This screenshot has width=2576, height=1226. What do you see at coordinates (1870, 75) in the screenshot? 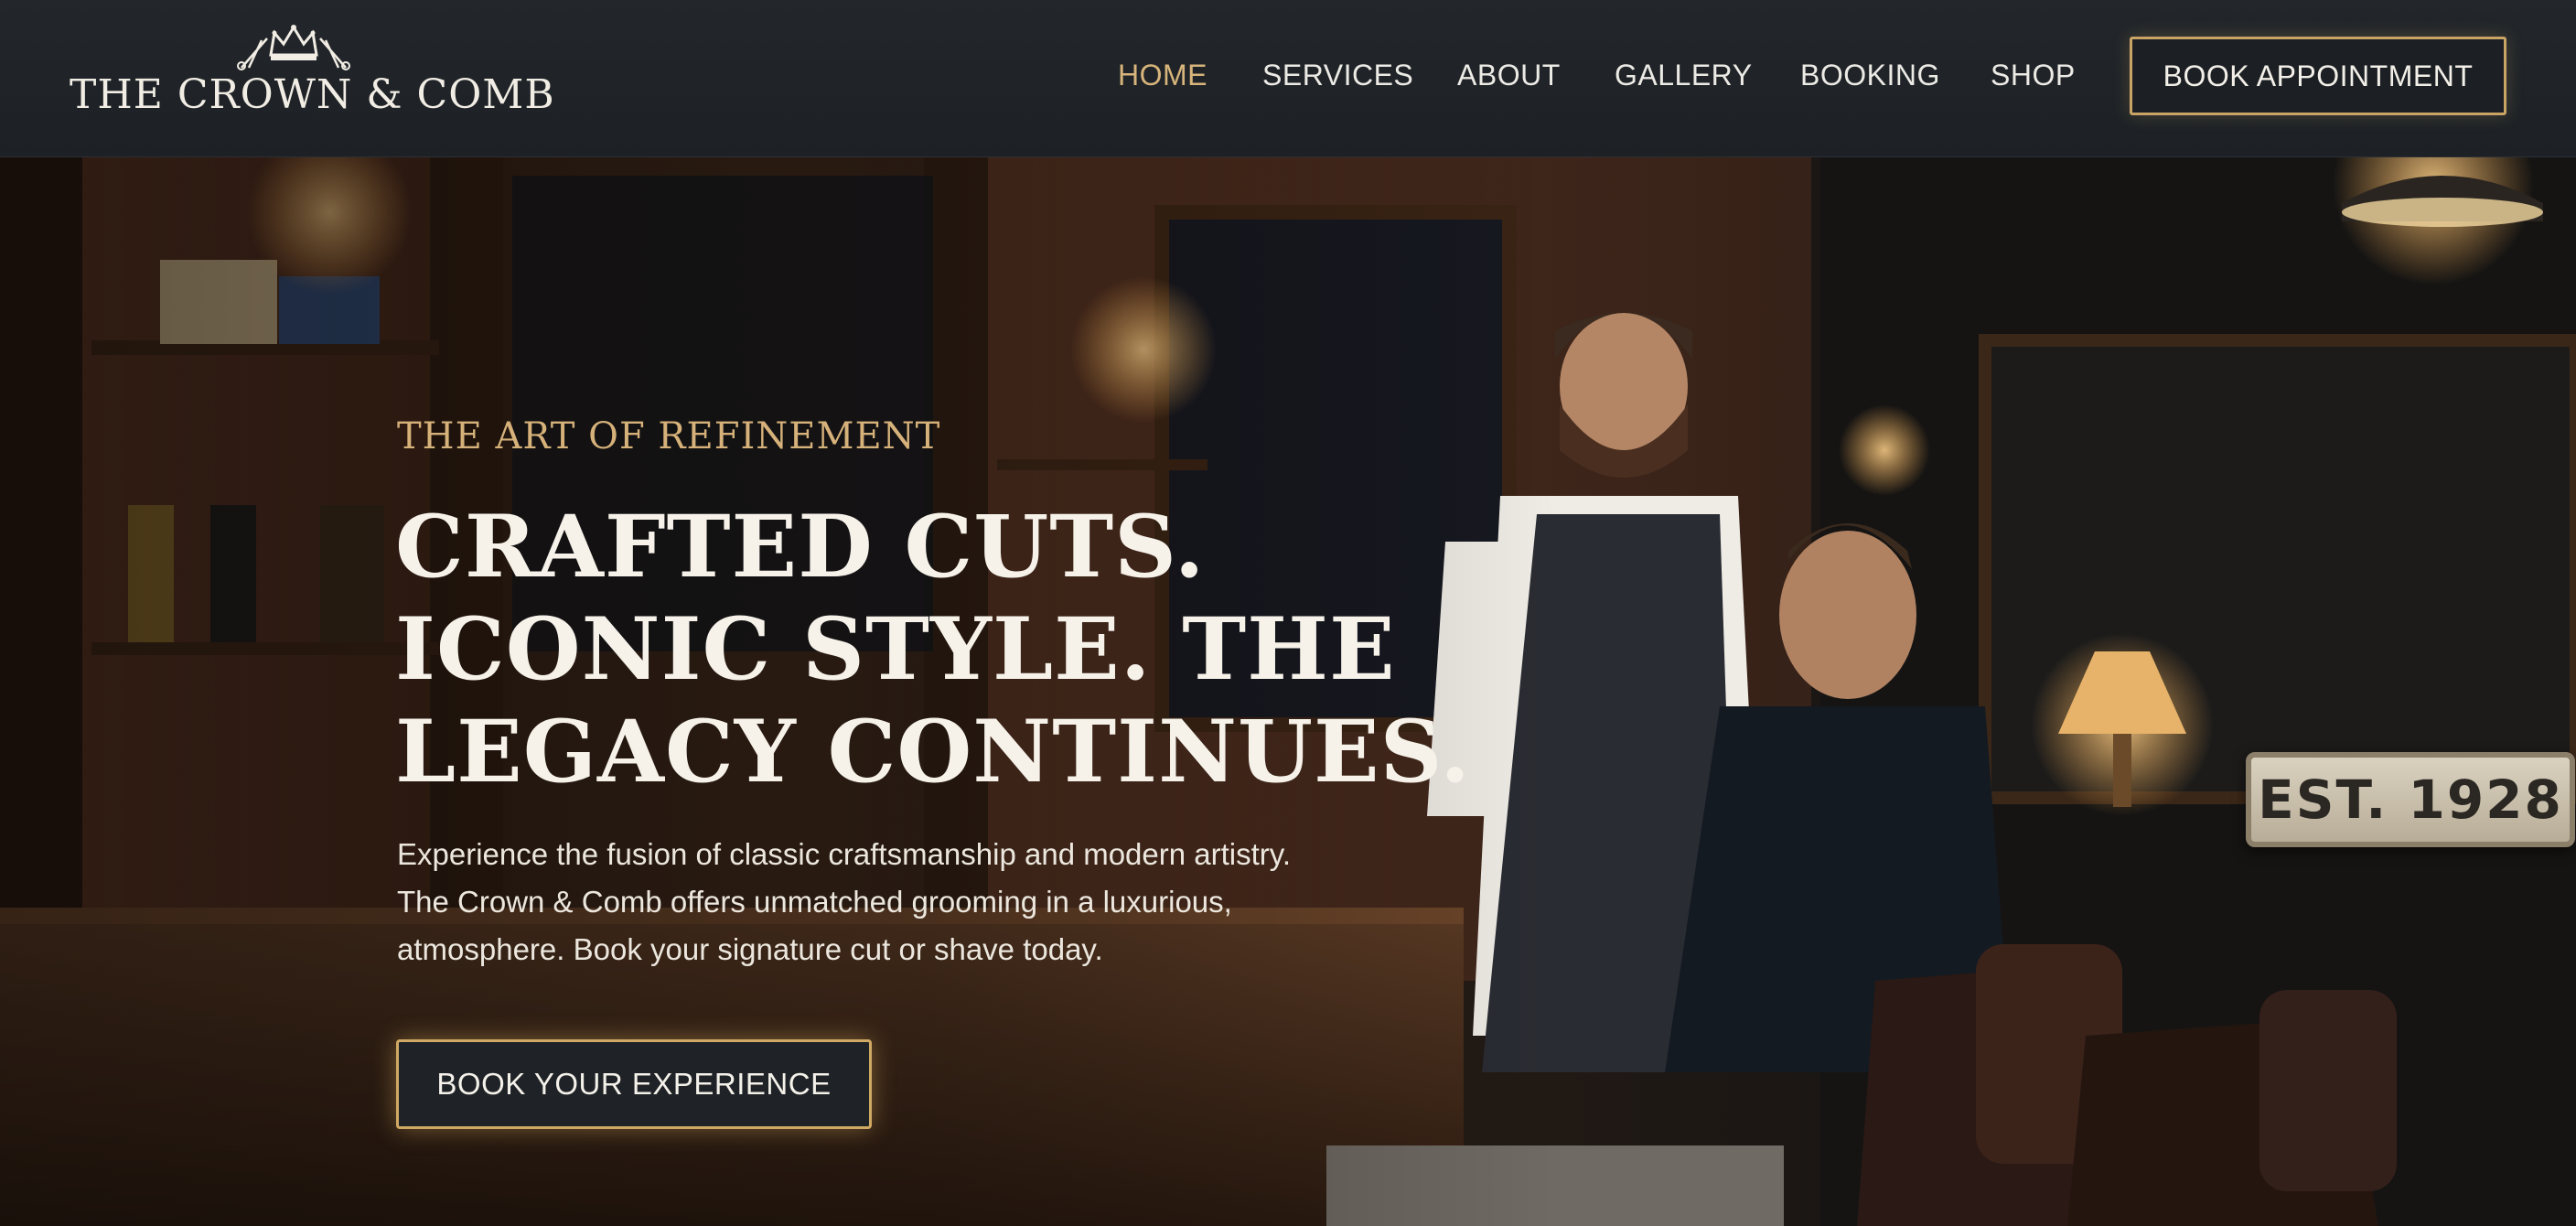
I see `nav-booking: BOOKING` at bounding box center [1870, 75].